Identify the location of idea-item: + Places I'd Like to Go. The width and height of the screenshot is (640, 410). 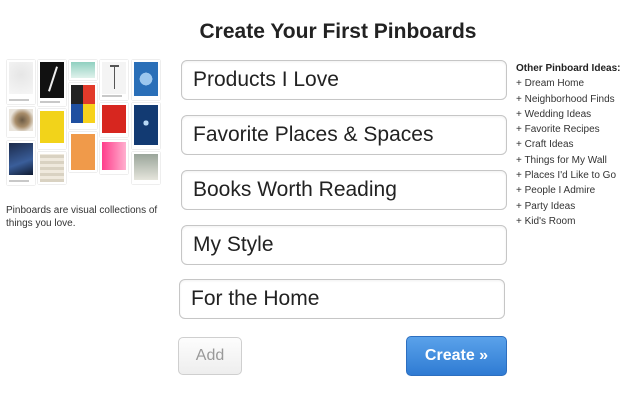
(577, 175).